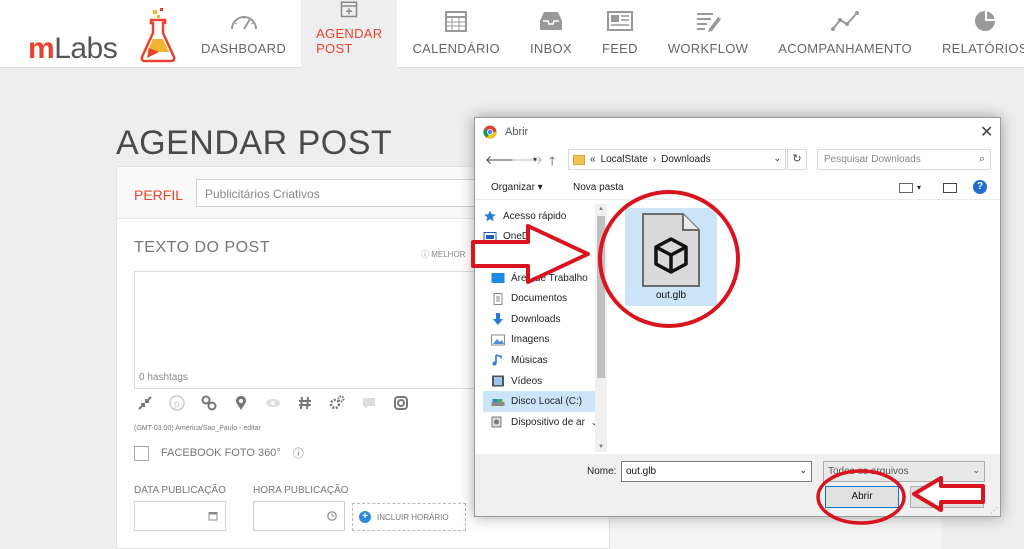 The width and height of the screenshot is (1024, 549). Describe the element at coordinates (498, 298) in the screenshot. I see `document-icon` at that location.